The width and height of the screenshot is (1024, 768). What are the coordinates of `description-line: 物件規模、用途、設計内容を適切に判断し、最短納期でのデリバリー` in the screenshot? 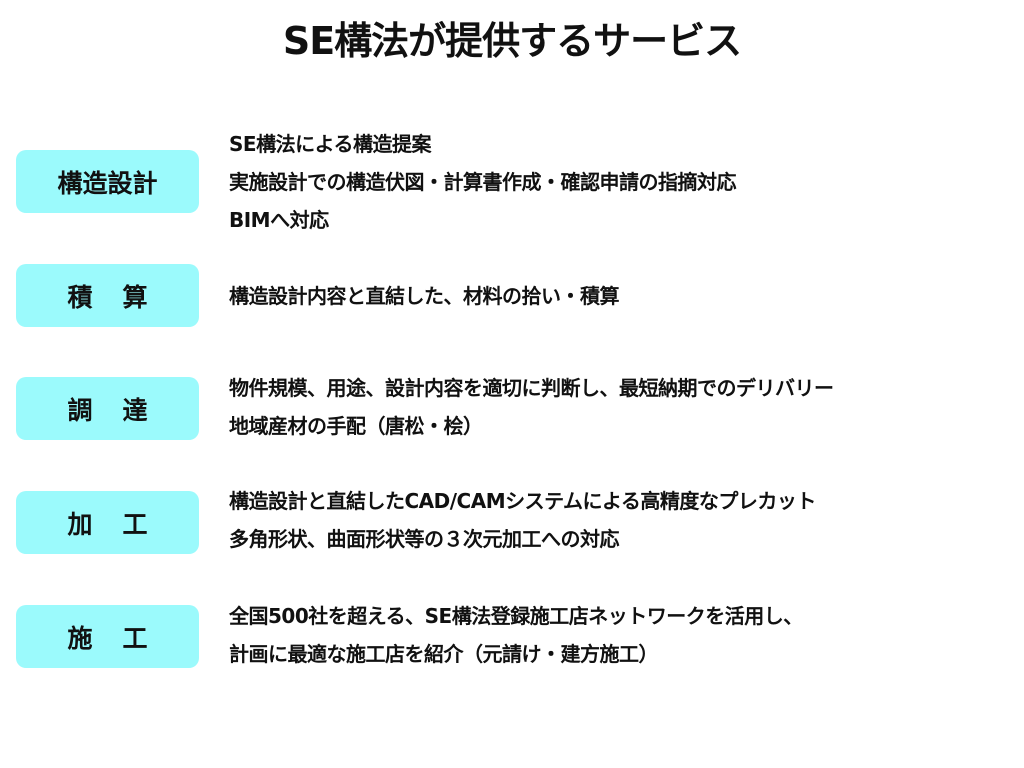 It's located at (531, 388).